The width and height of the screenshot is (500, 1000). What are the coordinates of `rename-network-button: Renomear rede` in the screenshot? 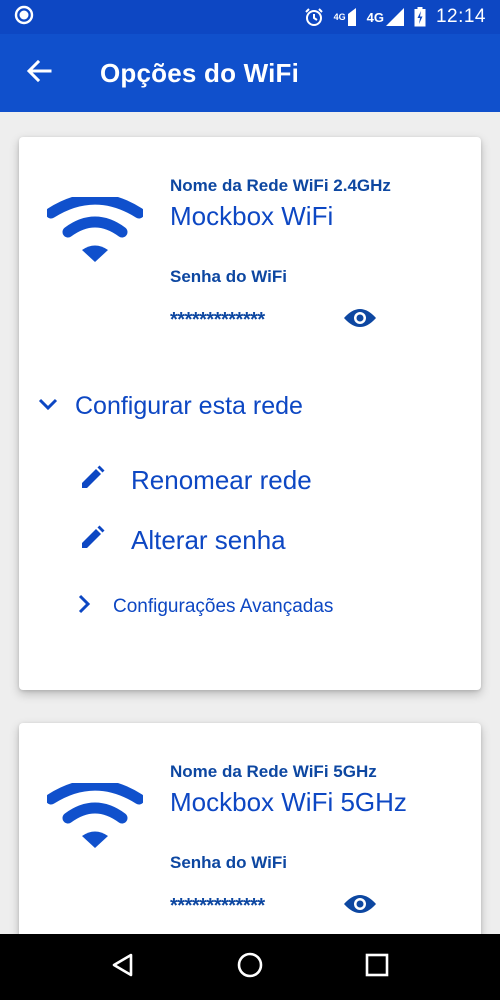 It's located at (195, 480).